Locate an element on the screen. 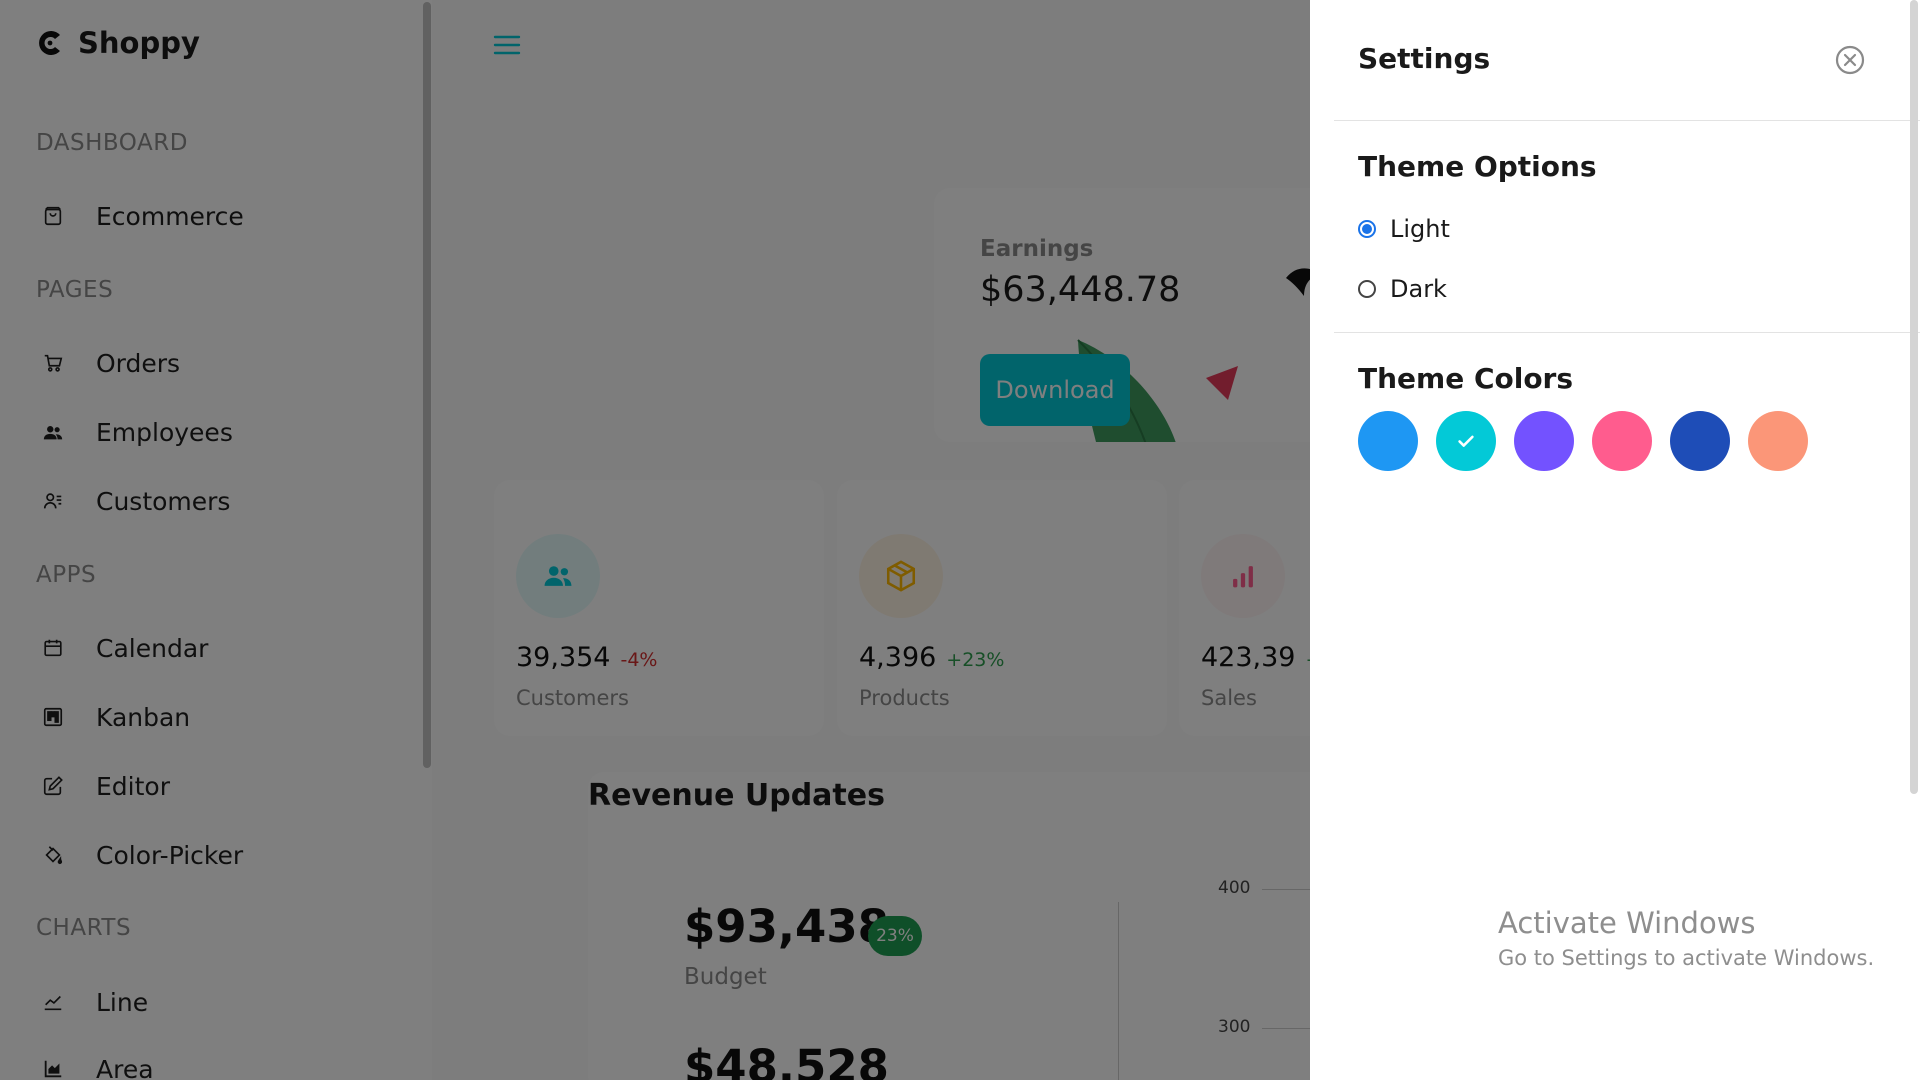 This screenshot has height=1080, width=1920. watermark-title: Activate Windows is located at coordinates (1627, 923).